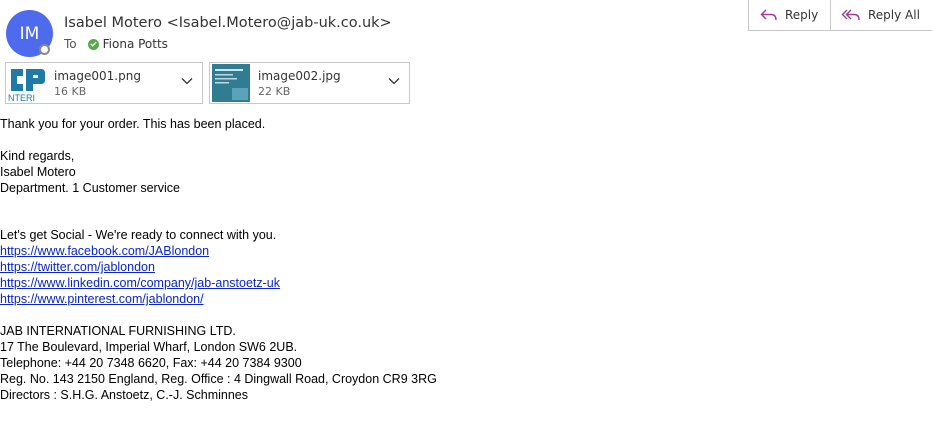  I want to click on attachment-thumbnail-photo, so click(231, 83).